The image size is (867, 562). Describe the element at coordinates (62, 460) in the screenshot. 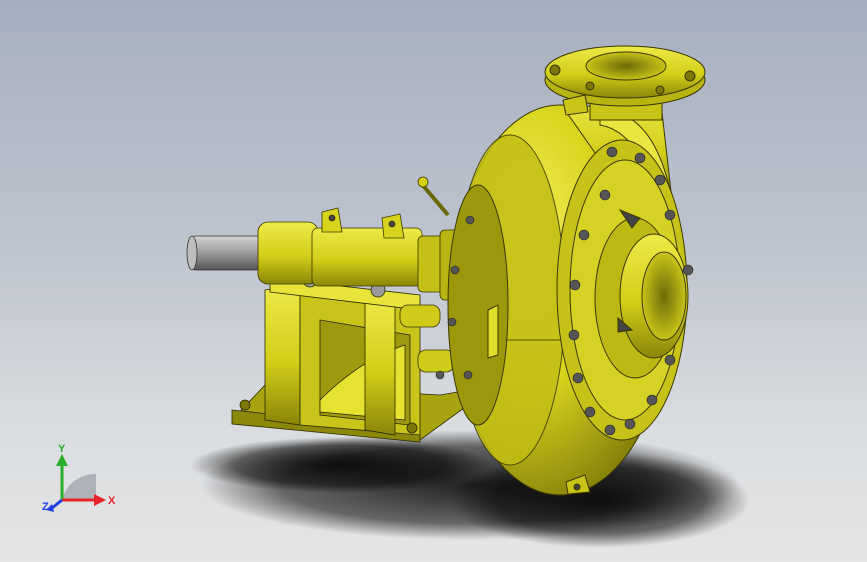

I see `y-axis-arrow` at that location.